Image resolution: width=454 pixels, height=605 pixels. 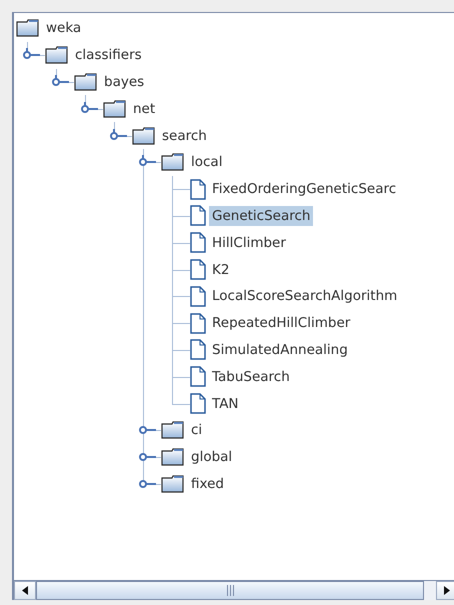 What do you see at coordinates (108, 55) in the screenshot?
I see `tree-item: classifiers` at bounding box center [108, 55].